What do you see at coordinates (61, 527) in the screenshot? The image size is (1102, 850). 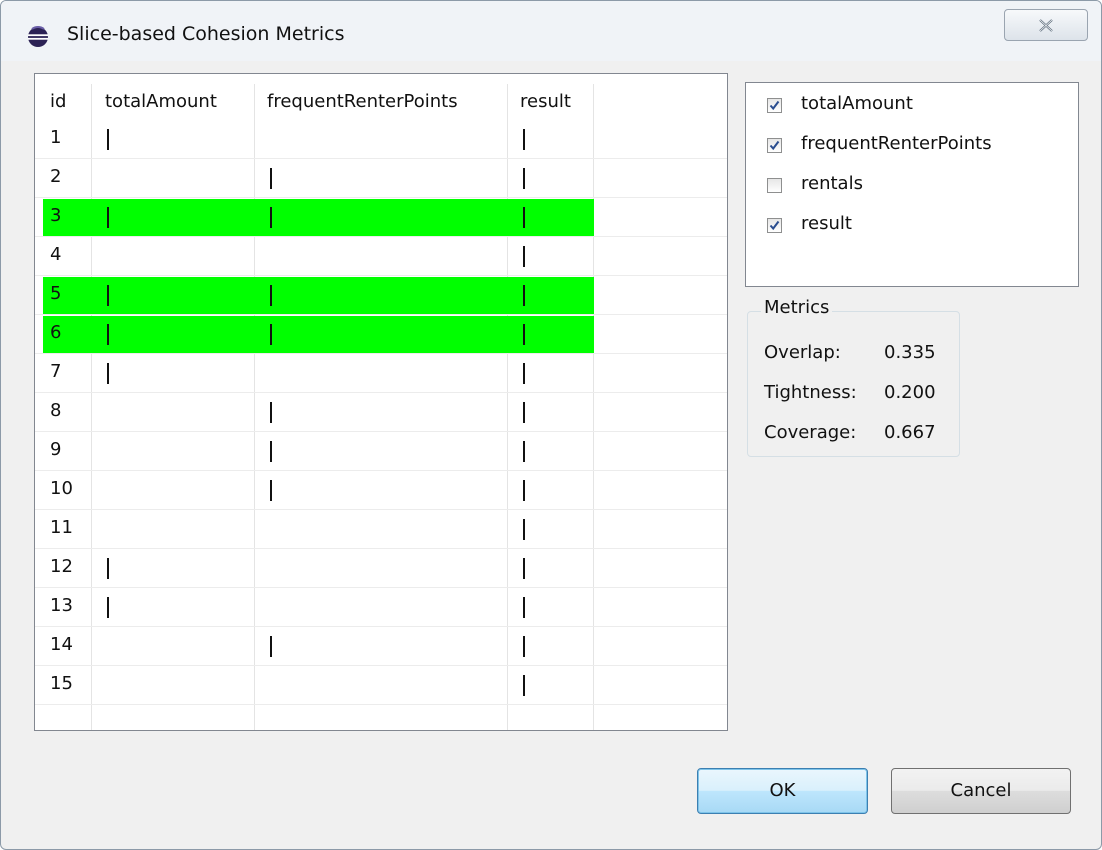 I see `row-id: 11` at bounding box center [61, 527].